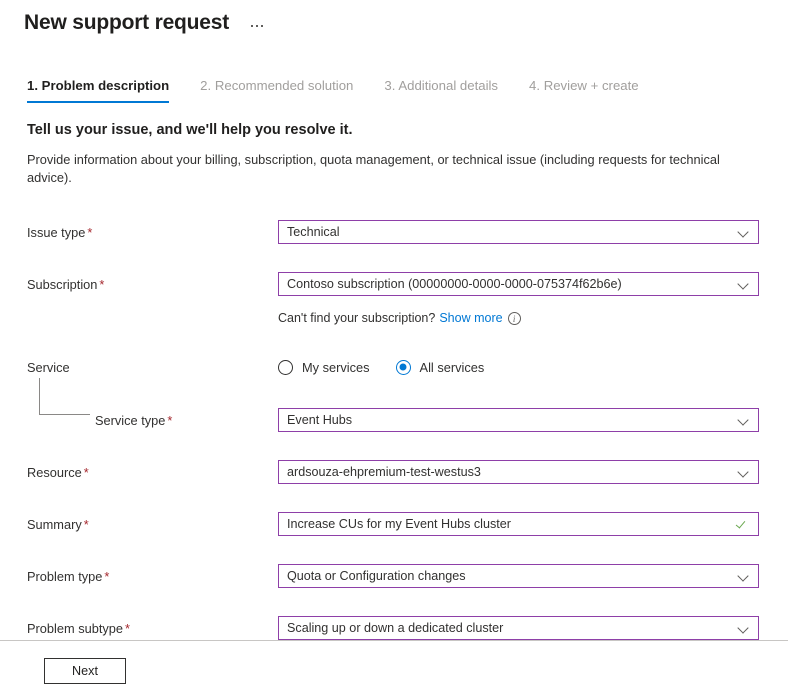 This screenshot has width=788, height=699. What do you see at coordinates (130, 420) in the screenshot?
I see `label-service-type-text: Service type` at bounding box center [130, 420].